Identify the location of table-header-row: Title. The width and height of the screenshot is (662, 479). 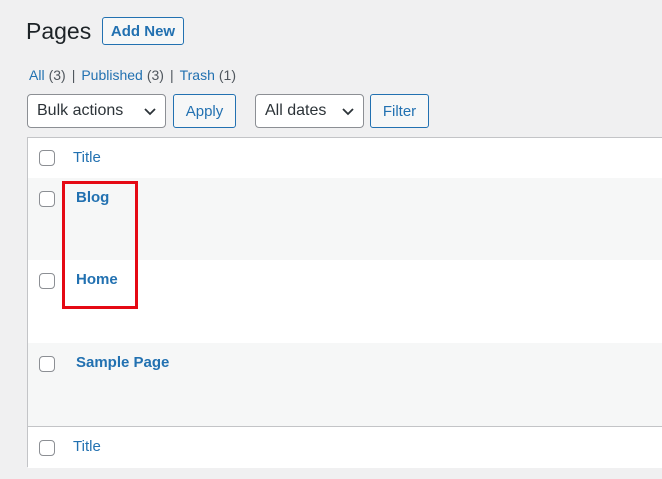
(345, 158).